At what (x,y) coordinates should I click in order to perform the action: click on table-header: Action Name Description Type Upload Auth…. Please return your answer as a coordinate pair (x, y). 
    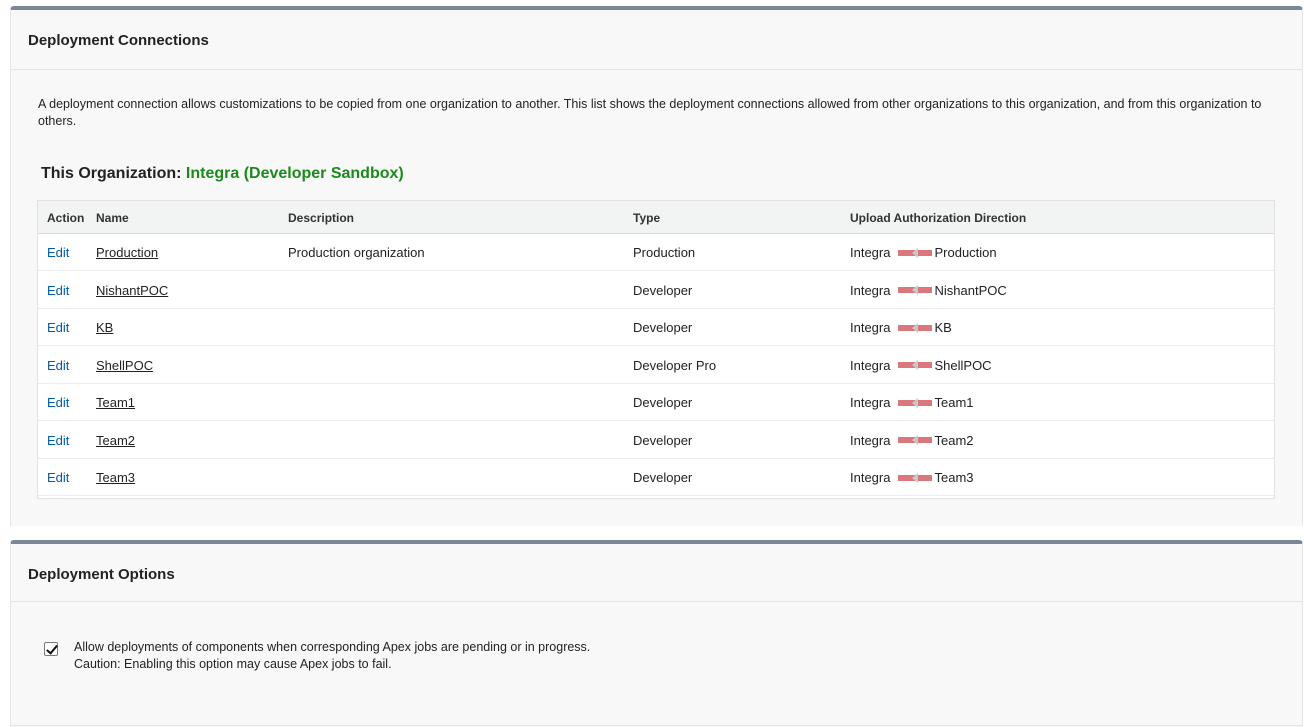
    Looking at the image, I should click on (656, 217).